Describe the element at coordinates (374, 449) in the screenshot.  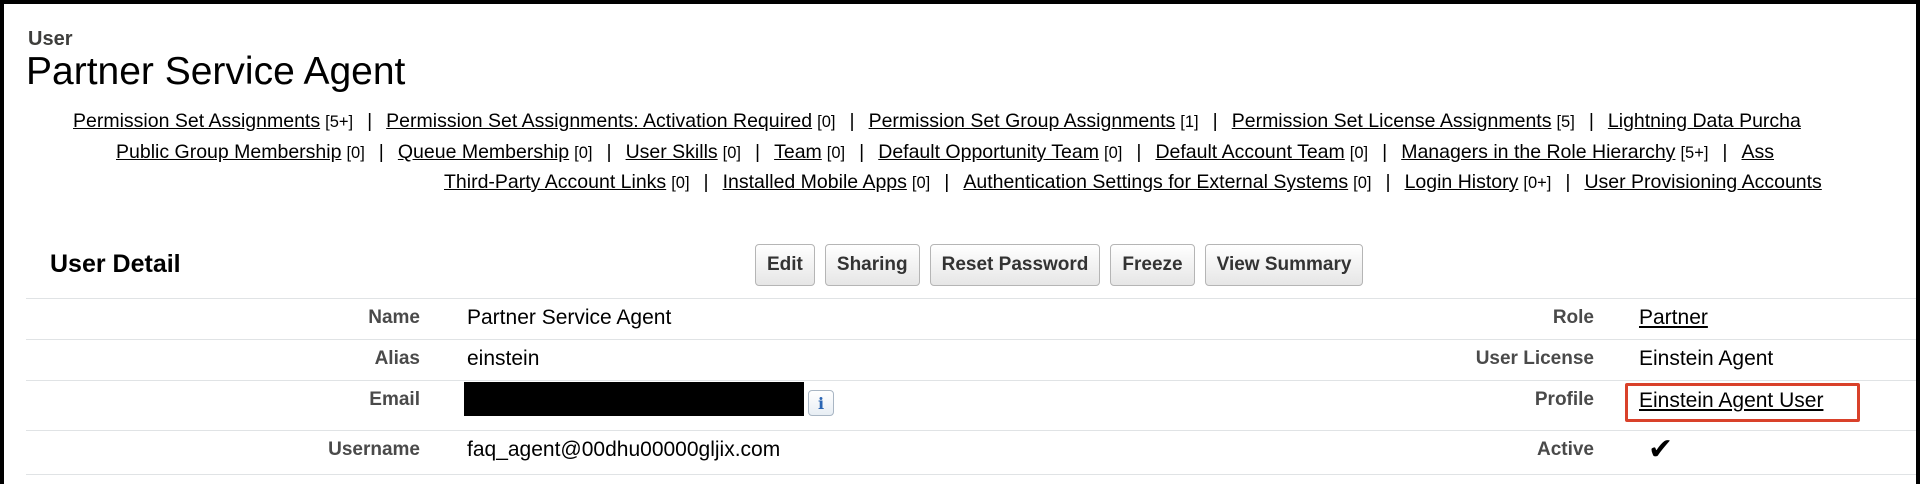
I see `username-label: Username` at that location.